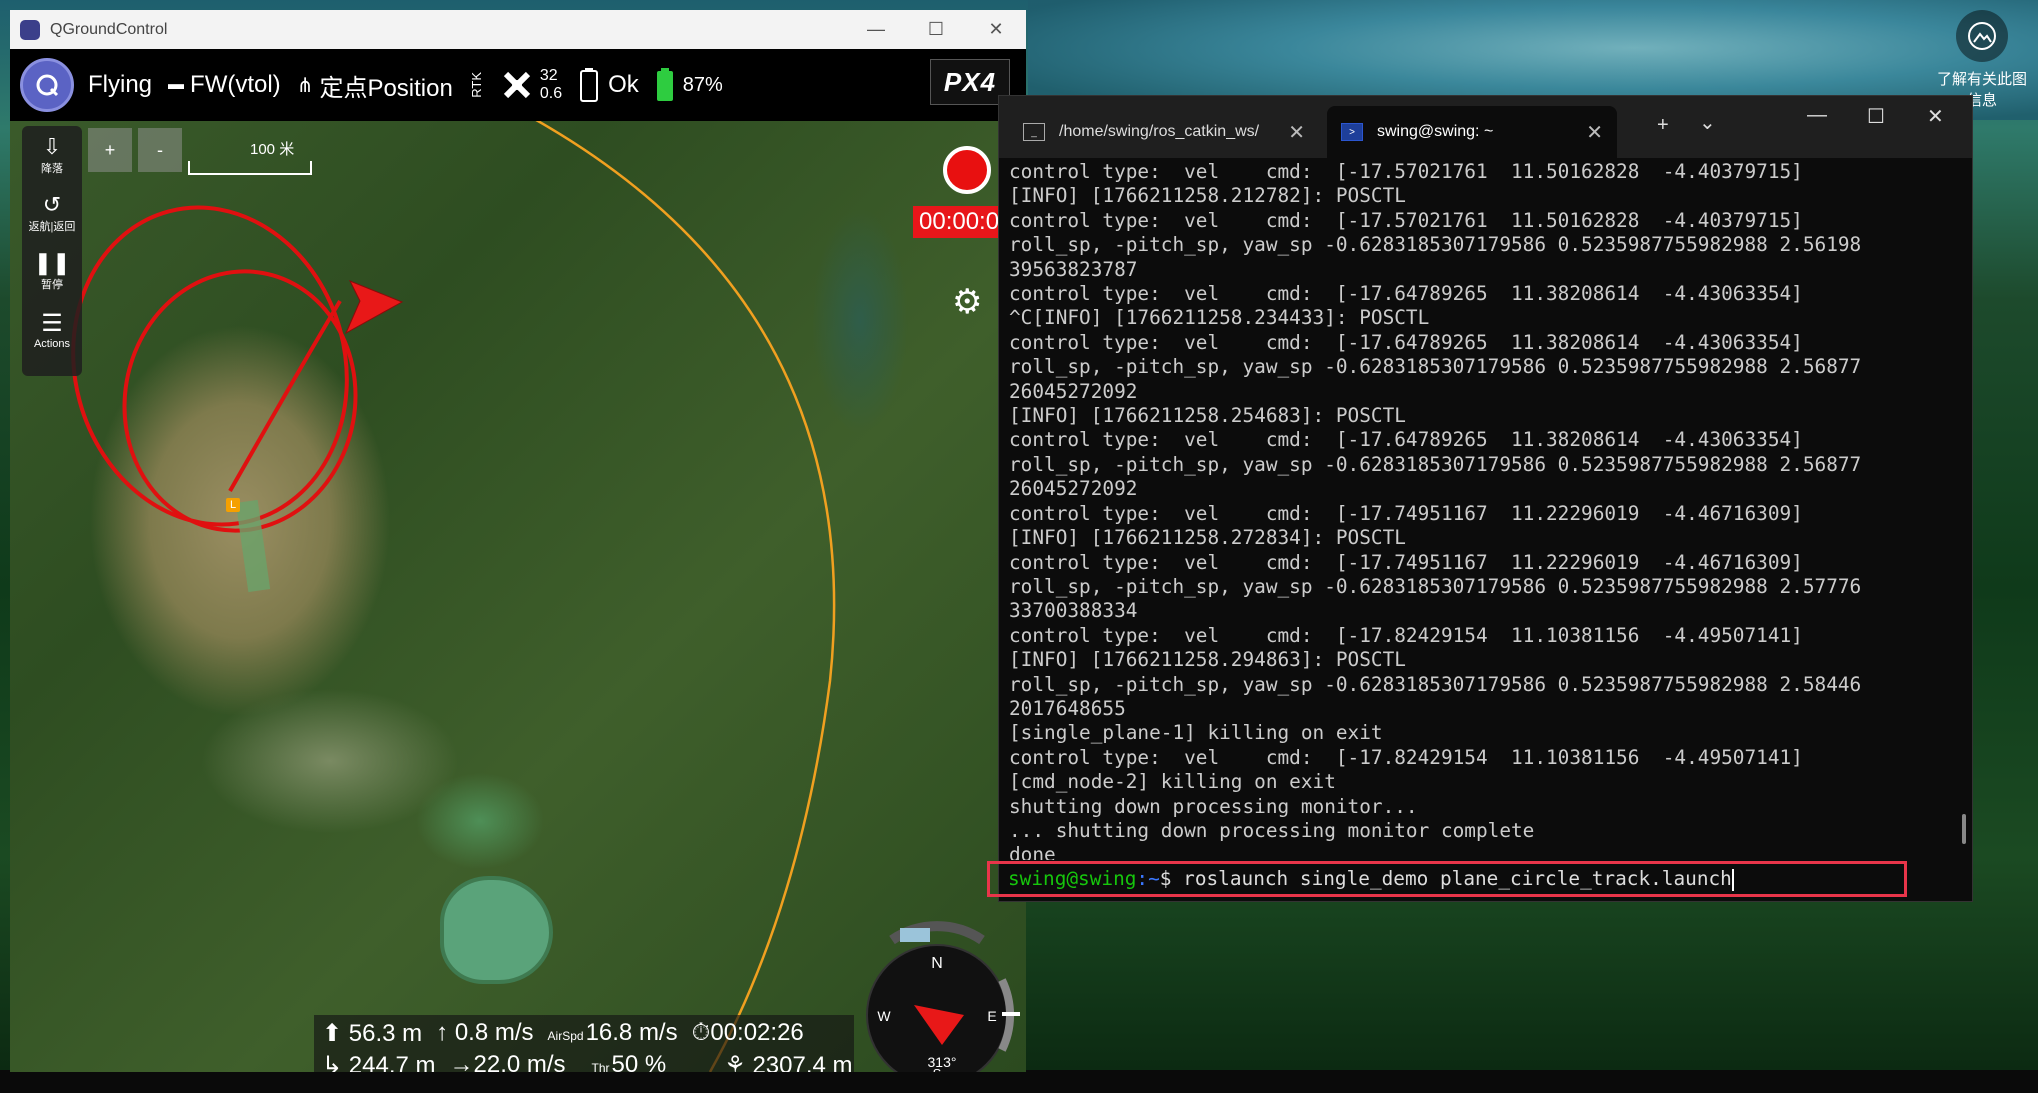 The width and height of the screenshot is (2038, 1093). Describe the element at coordinates (1594, 132) in the screenshot. I see `tab2-close-icon: ✕` at that location.